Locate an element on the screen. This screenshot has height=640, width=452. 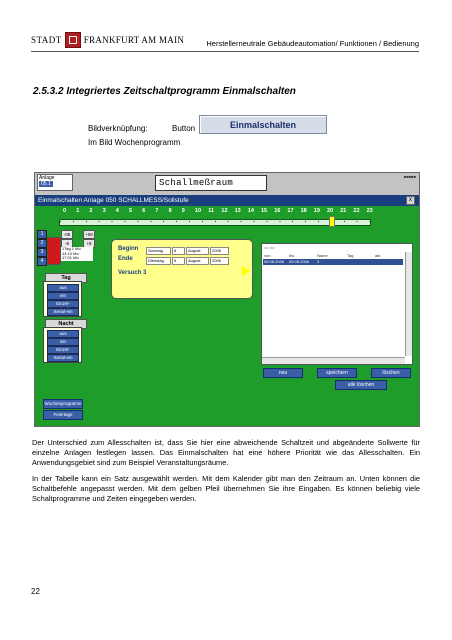
hour-label: 16 is located at coordinates (277, 211).